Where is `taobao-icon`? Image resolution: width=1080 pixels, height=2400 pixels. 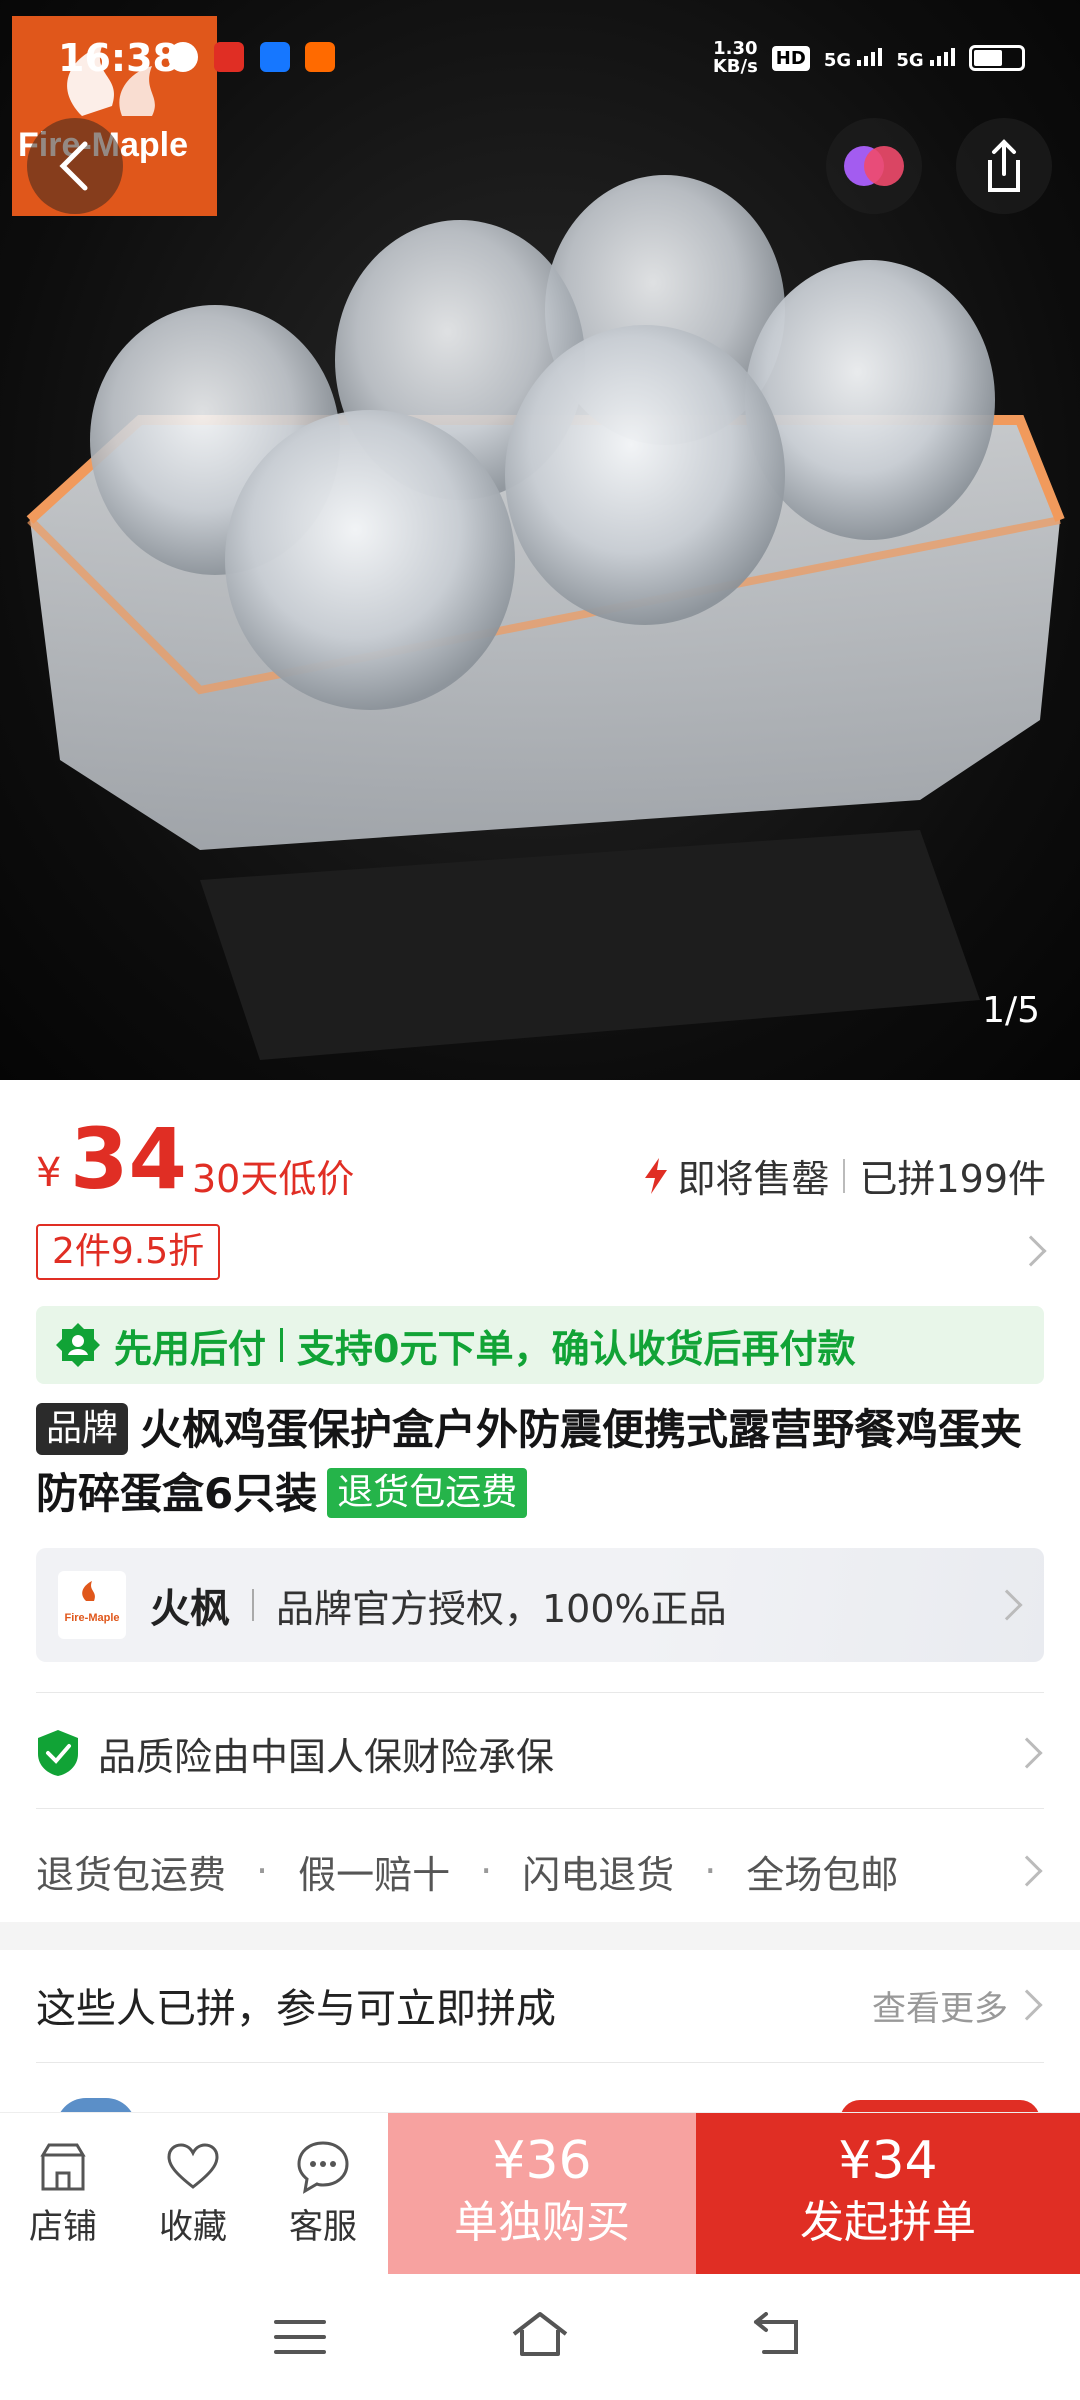
taobao-icon is located at coordinates (320, 57).